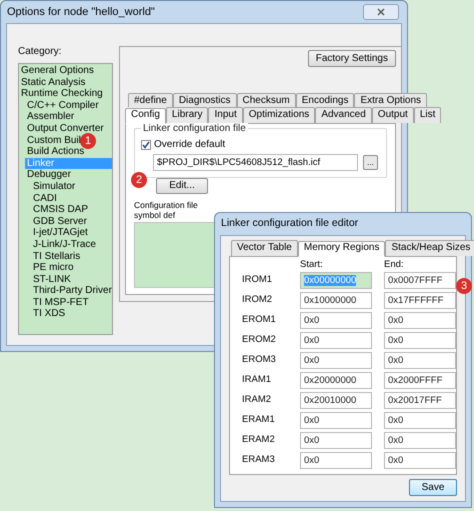 This screenshot has width=474, height=511. What do you see at coordinates (60, 222) in the screenshot?
I see `category-item: GDB Server` at bounding box center [60, 222].